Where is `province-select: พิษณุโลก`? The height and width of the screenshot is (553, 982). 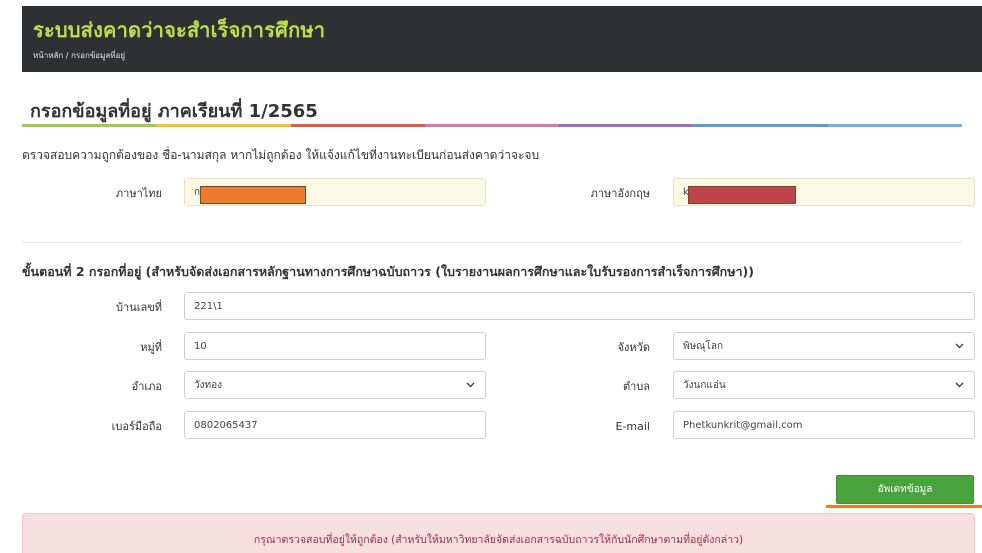 province-select: พิษณุโลก is located at coordinates (824, 346).